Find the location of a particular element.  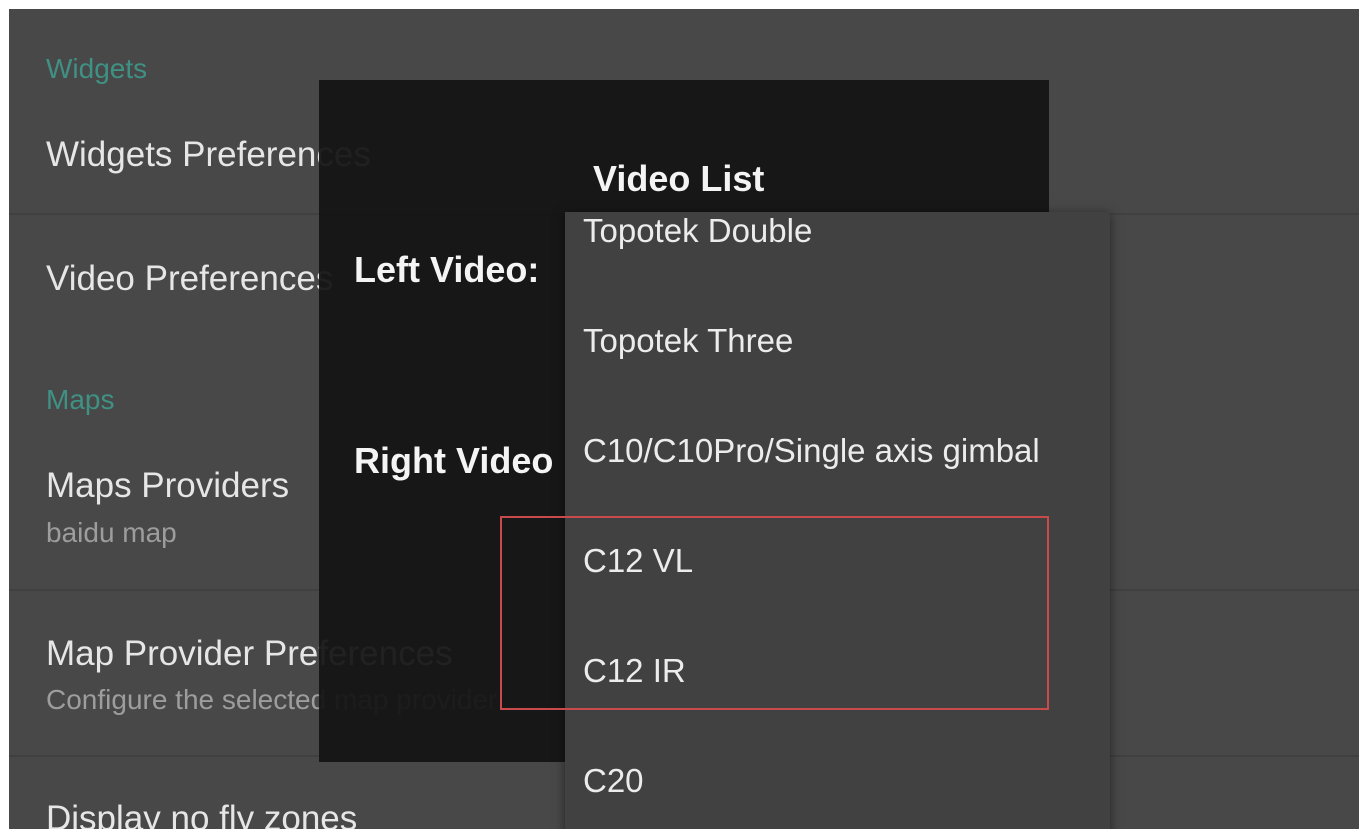

dialog-title: Video List is located at coordinates (679, 178).